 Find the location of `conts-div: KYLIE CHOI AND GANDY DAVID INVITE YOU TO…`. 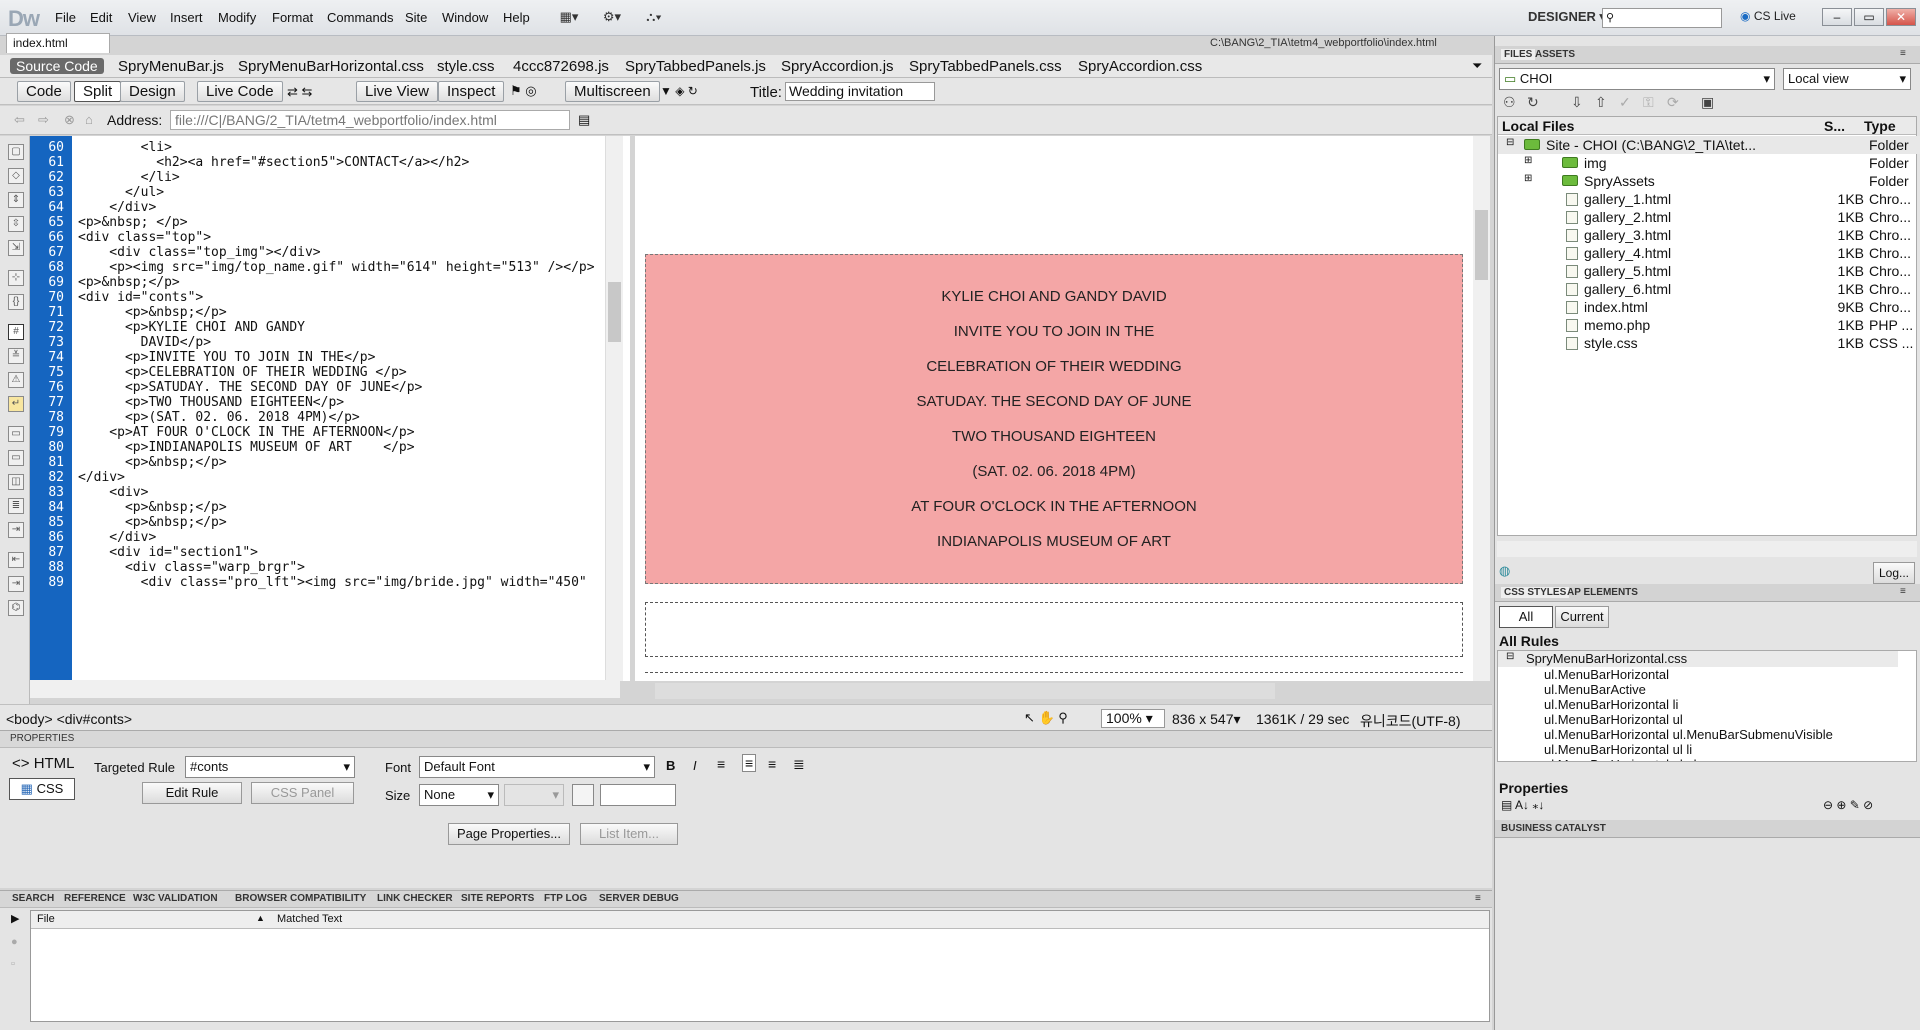

conts-div: KYLIE CHOI AND GANDY DAVID INVITE YOU TO… is located at coordinates (1054, 419).